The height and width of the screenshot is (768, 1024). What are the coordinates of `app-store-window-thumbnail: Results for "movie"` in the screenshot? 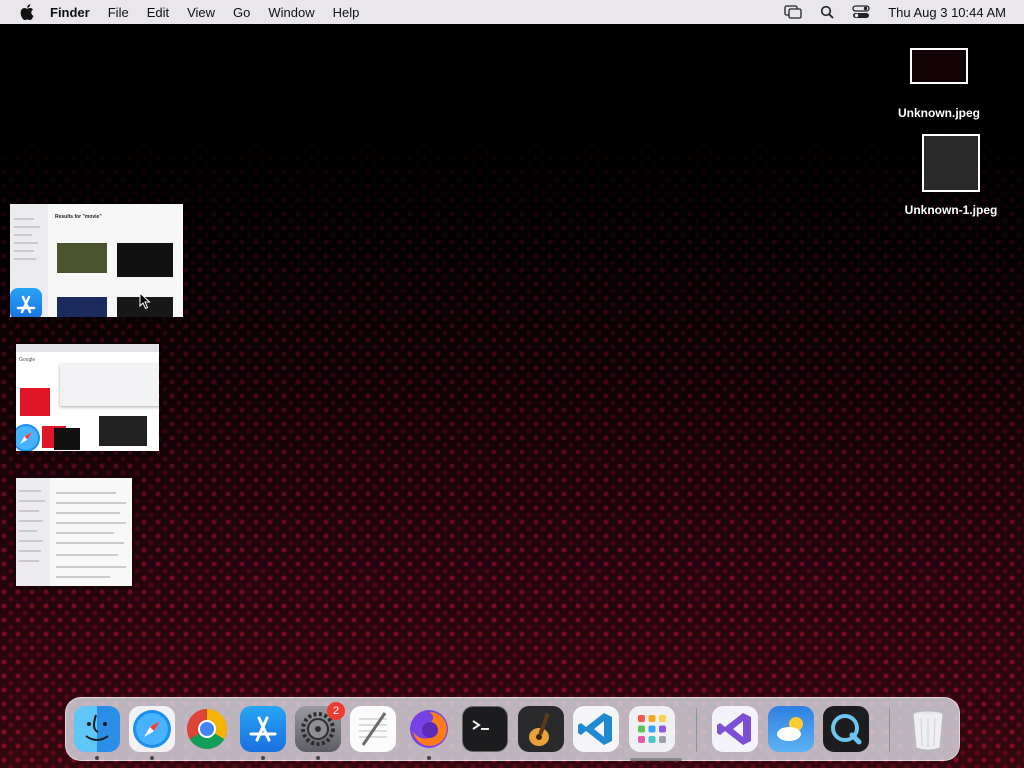 It's located at (96, 260).